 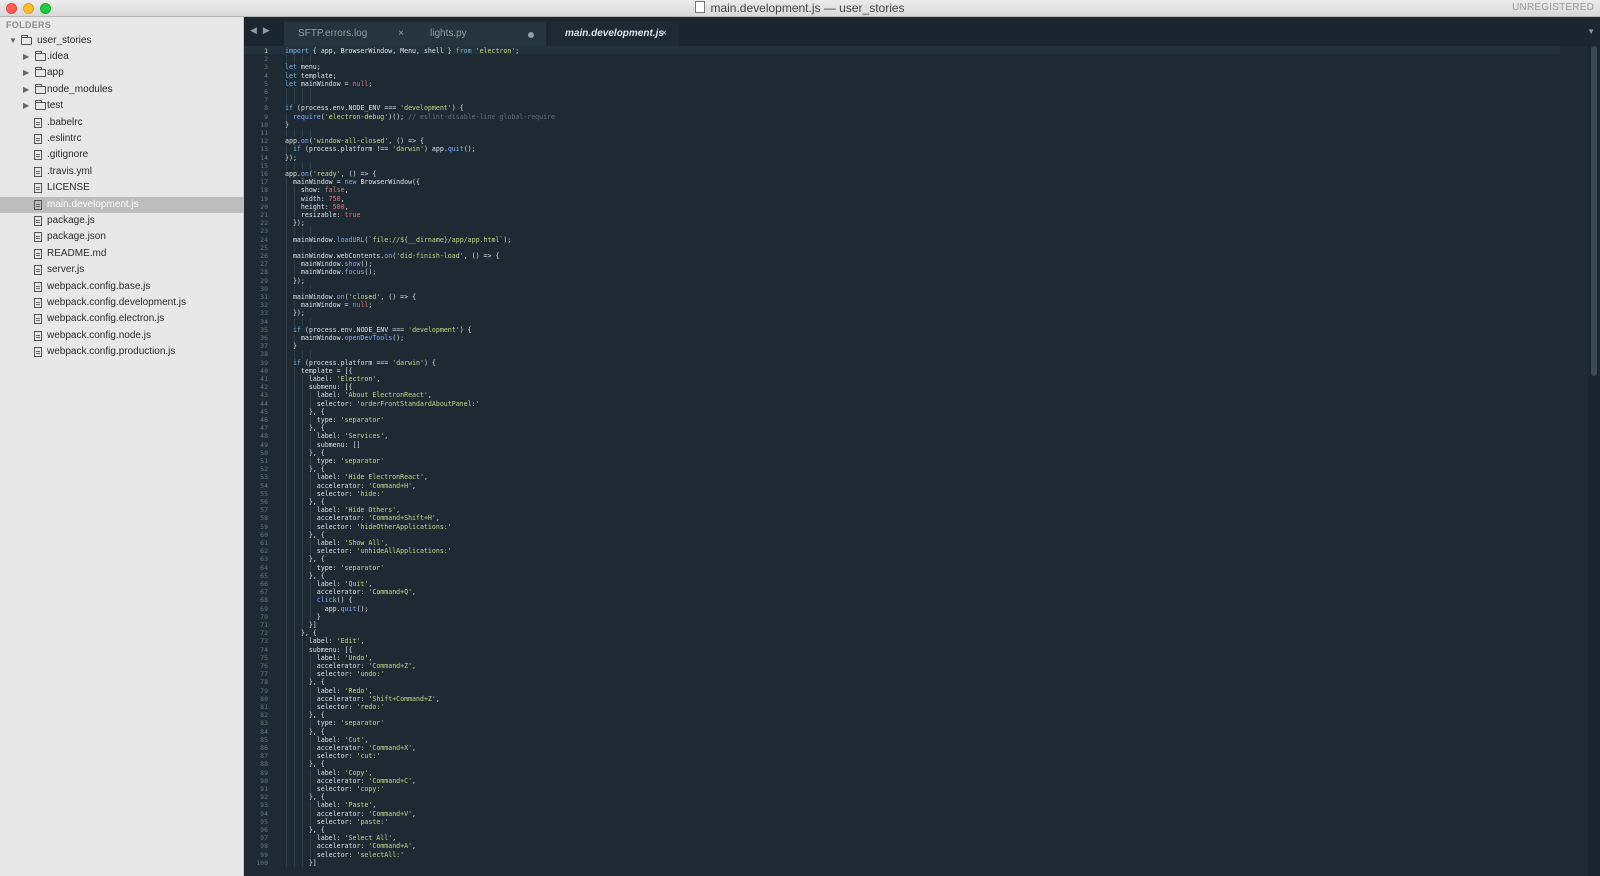 What do you see at coordinates (336, 822) in the screenshot?
I see `code-line: selector: 'paste:'` at bounding box center [336, 822].